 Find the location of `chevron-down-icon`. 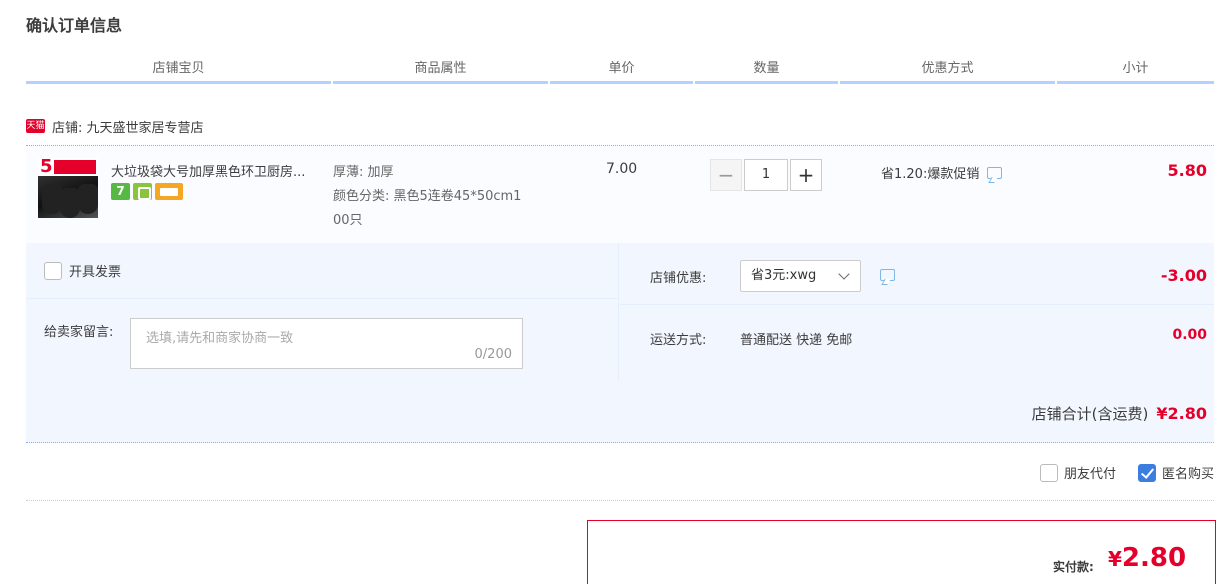

chevron-down-icon is located at coordinates (844, 274).